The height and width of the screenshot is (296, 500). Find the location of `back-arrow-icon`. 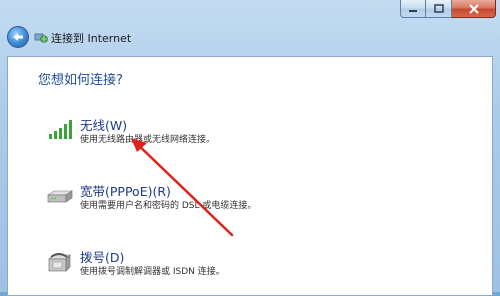

back-arrow-icon is located at coordinates (18, 37).